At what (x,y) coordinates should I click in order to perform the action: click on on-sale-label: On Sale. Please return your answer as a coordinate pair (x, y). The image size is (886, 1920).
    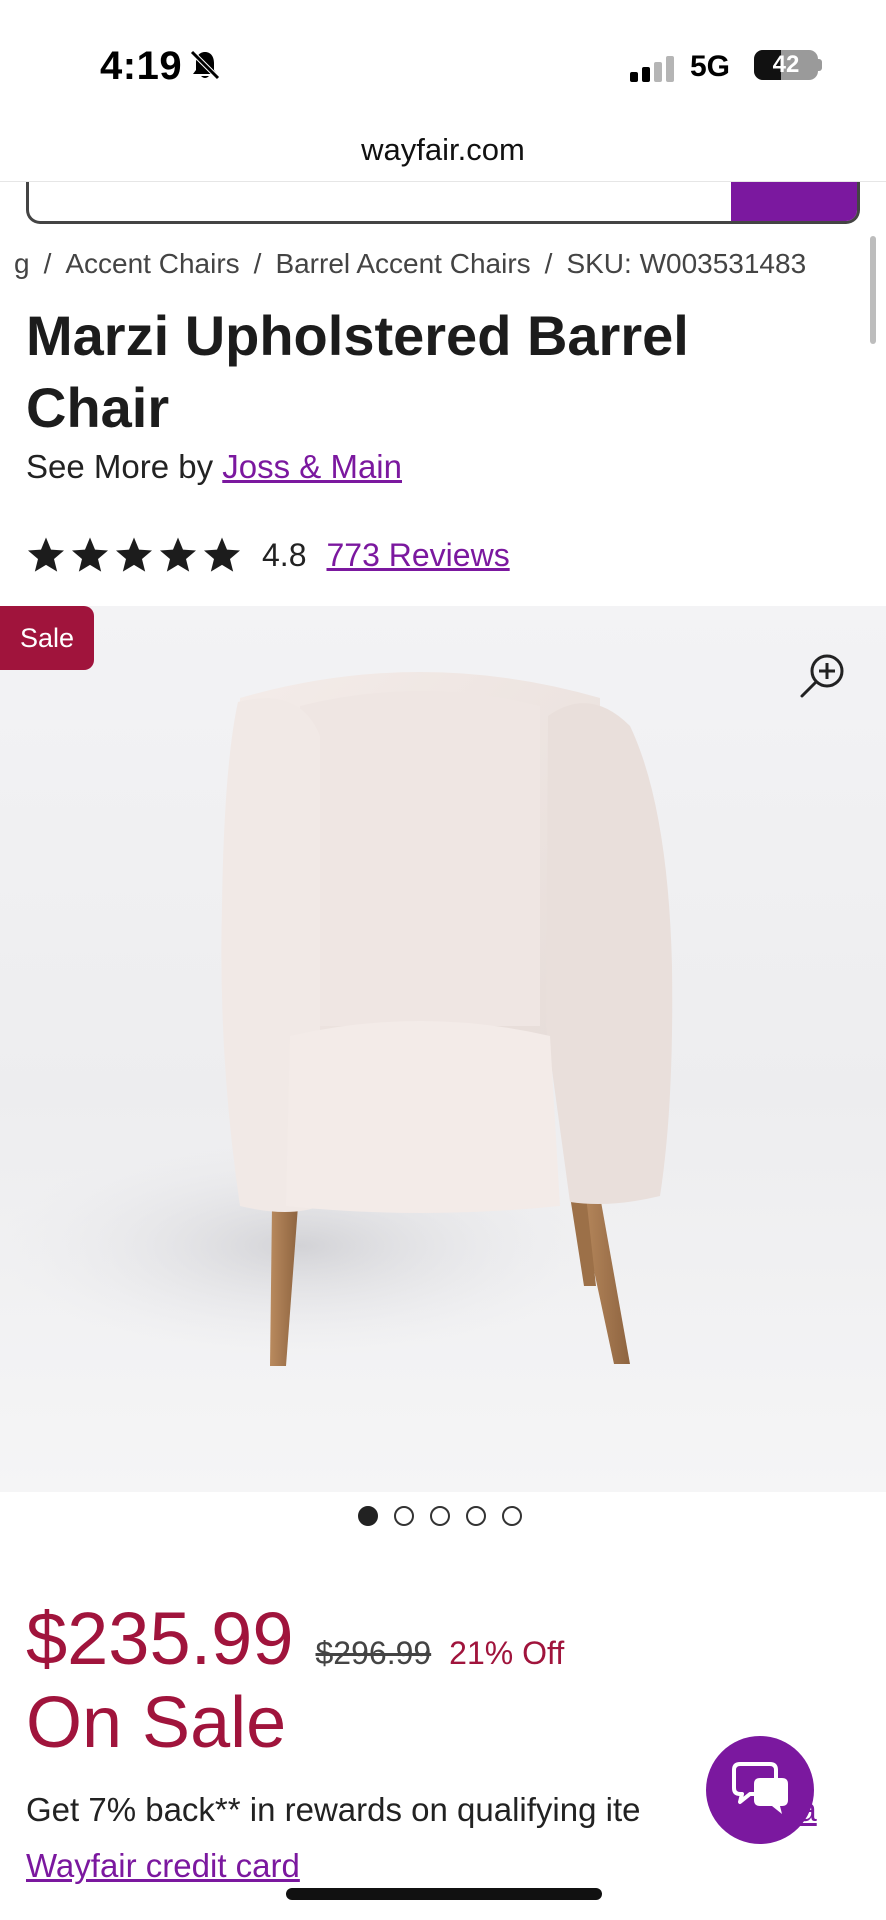
    Looking at the image, I should click on (156, 1723).